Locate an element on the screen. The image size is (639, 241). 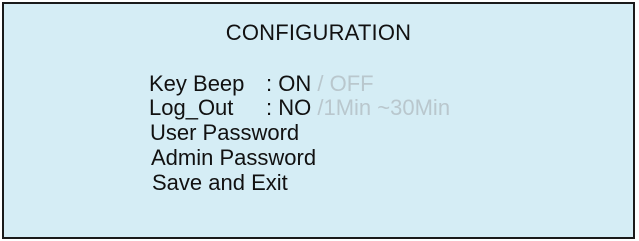
log-out-label: Log_Out is located at coordinates (191, 107).